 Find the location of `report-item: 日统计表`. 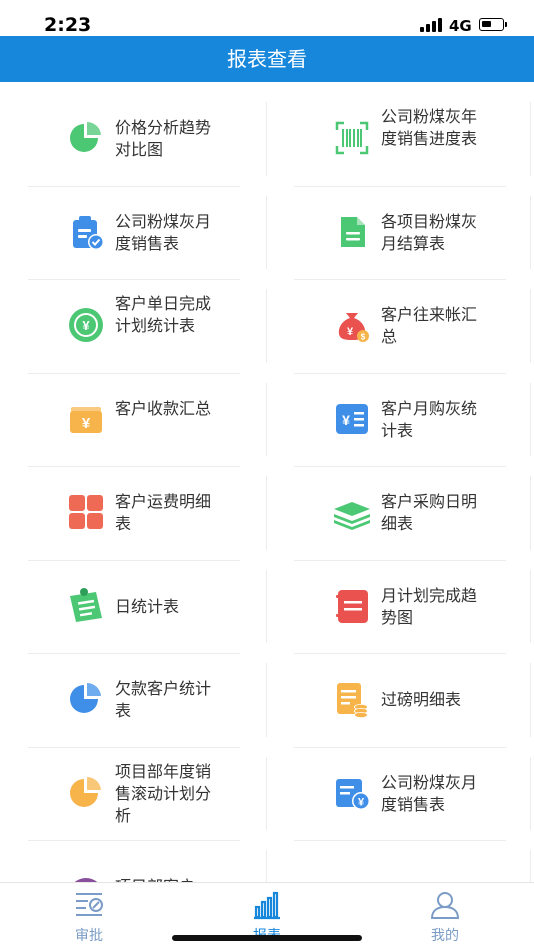

report-item: 日统计表 is located at coordinates (134, 606).